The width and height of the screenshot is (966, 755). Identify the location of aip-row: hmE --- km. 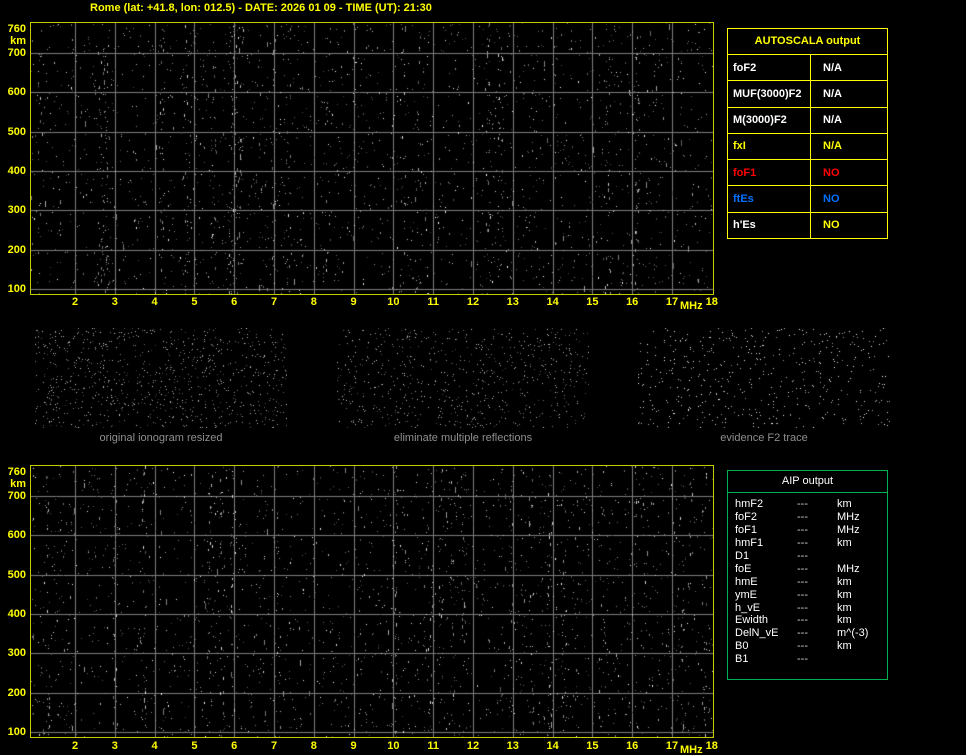
(811, 581).